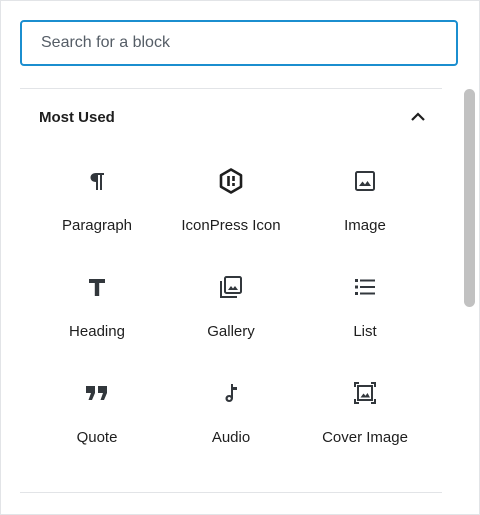  I want to click on most-used-section-toggle: Most Used, so click(231, 117).